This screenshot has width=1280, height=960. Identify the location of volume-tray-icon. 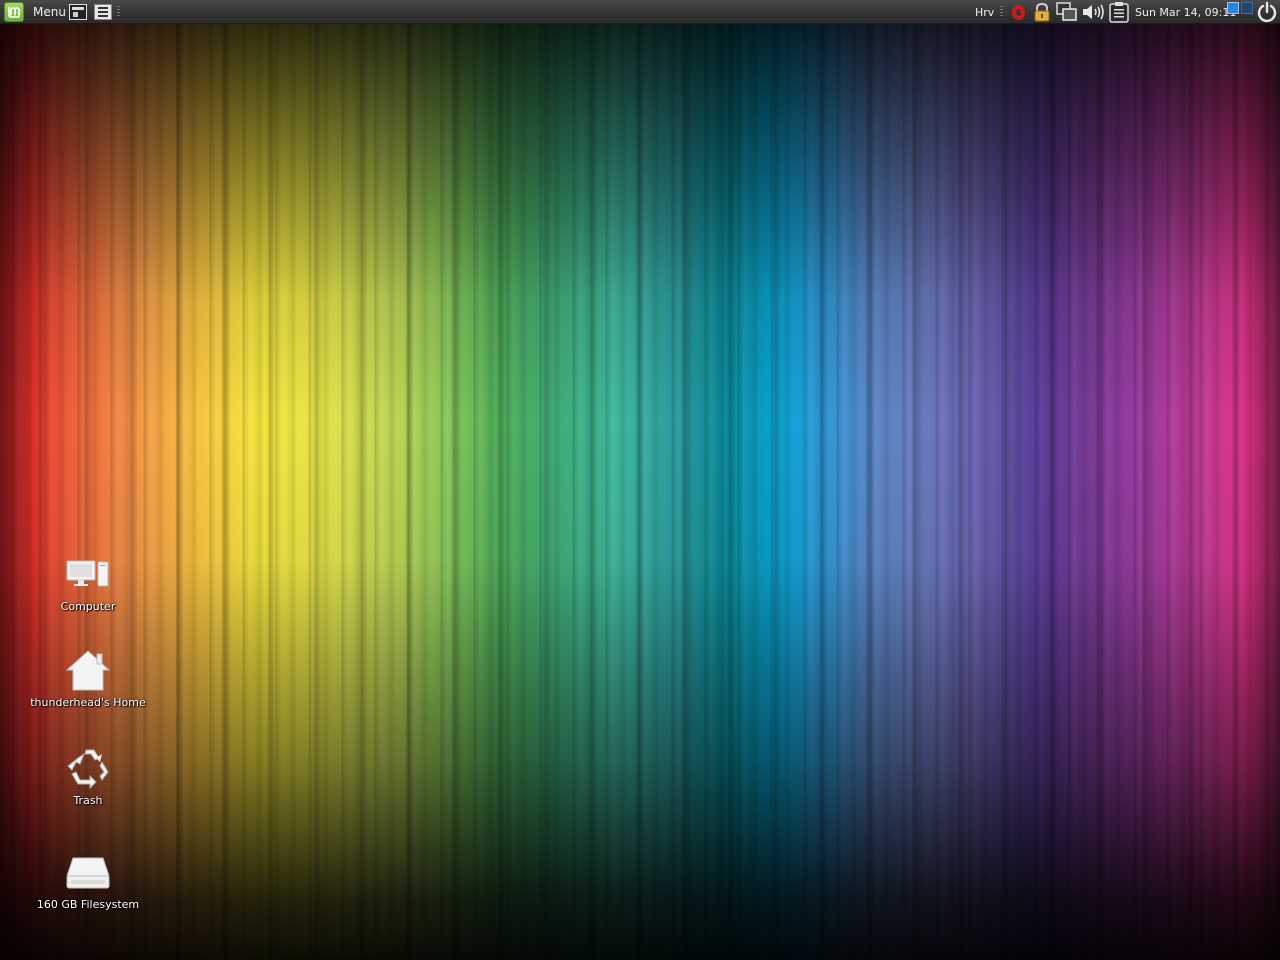
(1094, 12).